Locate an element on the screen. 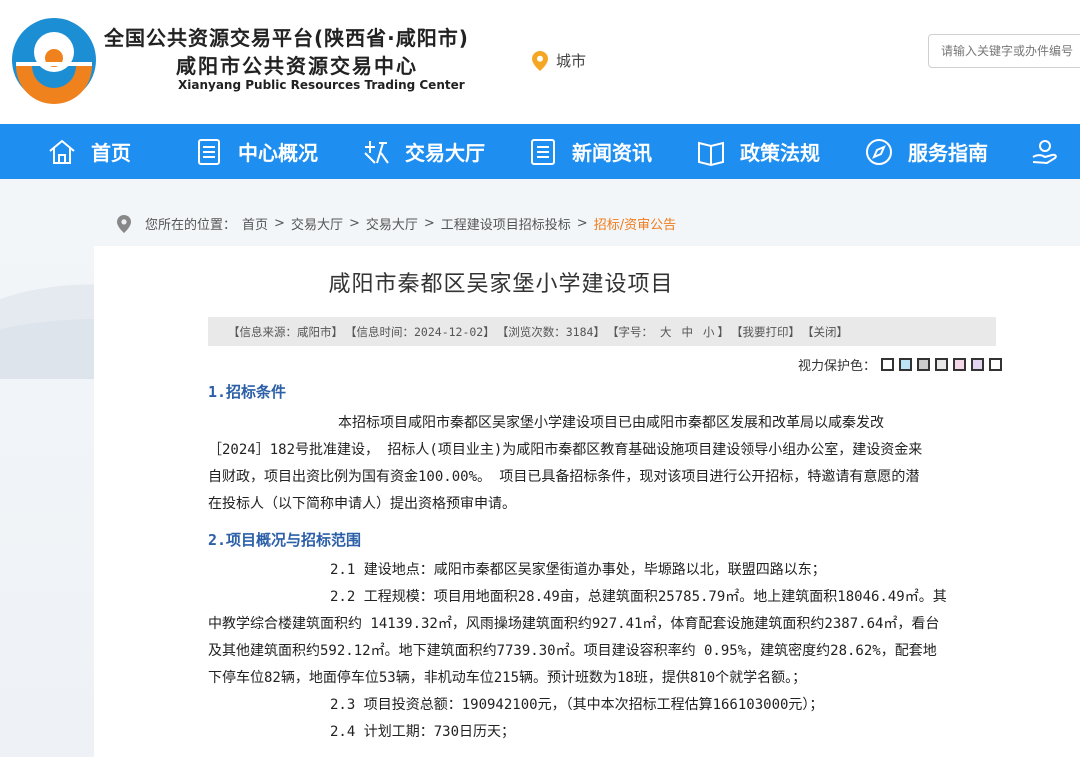 The image size is (1080, 757). close-button: 【关闭】 is located at coordinates (825, 332).